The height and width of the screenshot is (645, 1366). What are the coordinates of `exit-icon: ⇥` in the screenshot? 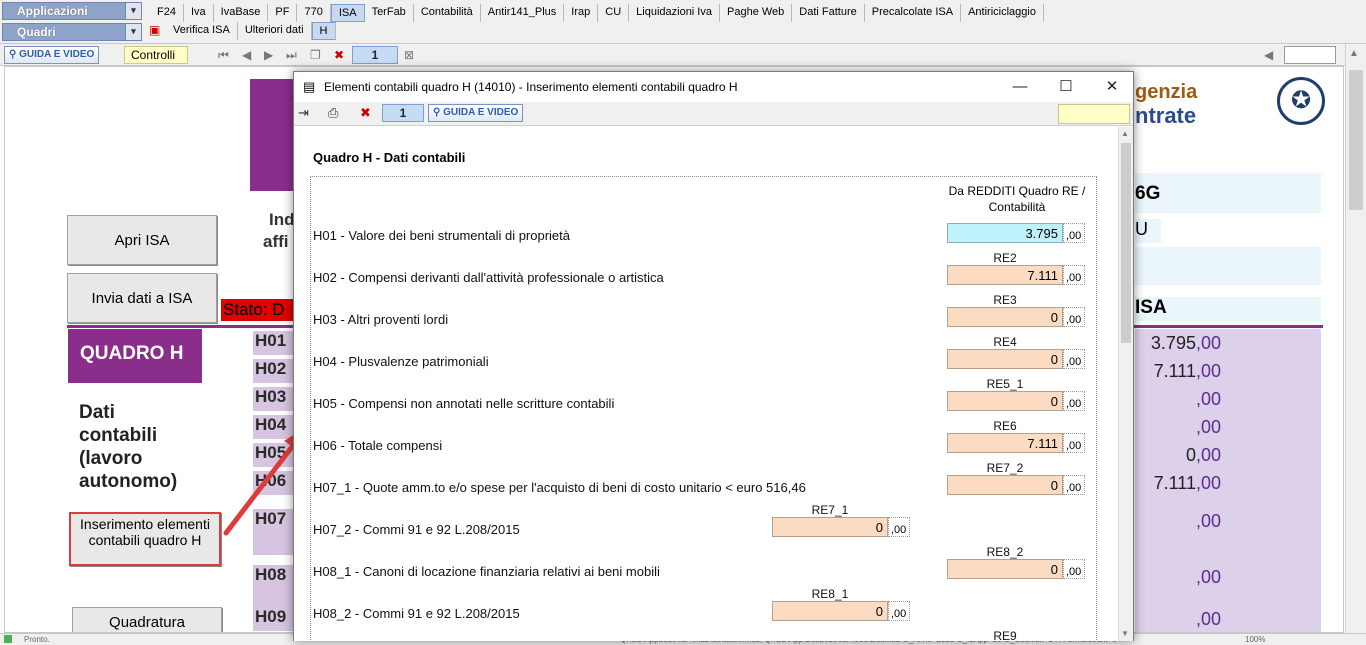 It's located at (303, 113).